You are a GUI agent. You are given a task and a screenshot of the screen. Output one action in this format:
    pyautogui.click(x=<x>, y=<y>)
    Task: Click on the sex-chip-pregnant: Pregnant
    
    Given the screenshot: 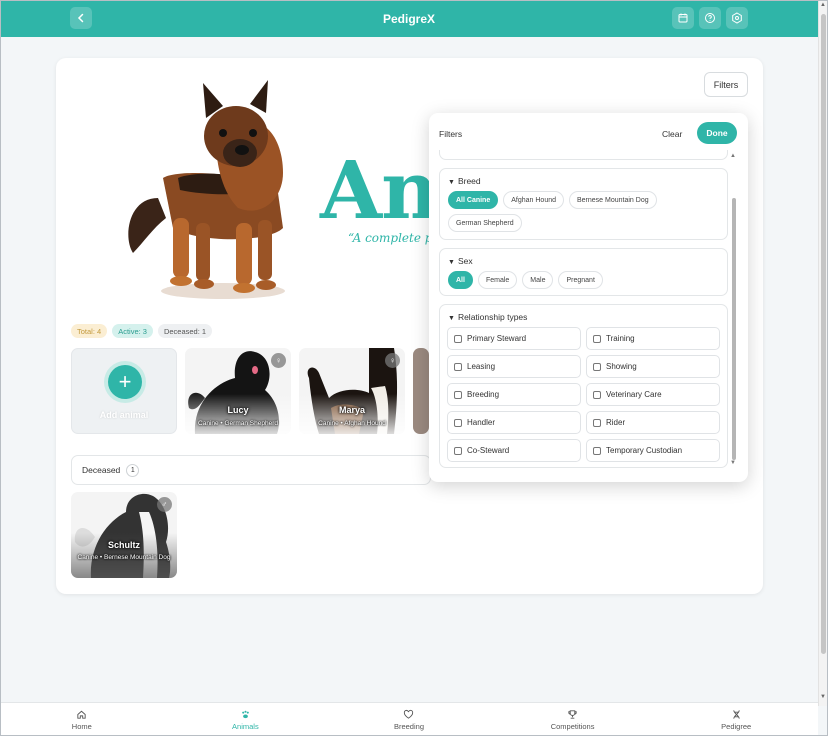 What is the action you would take?
    pyautogui.click(x=580, y=280)
    